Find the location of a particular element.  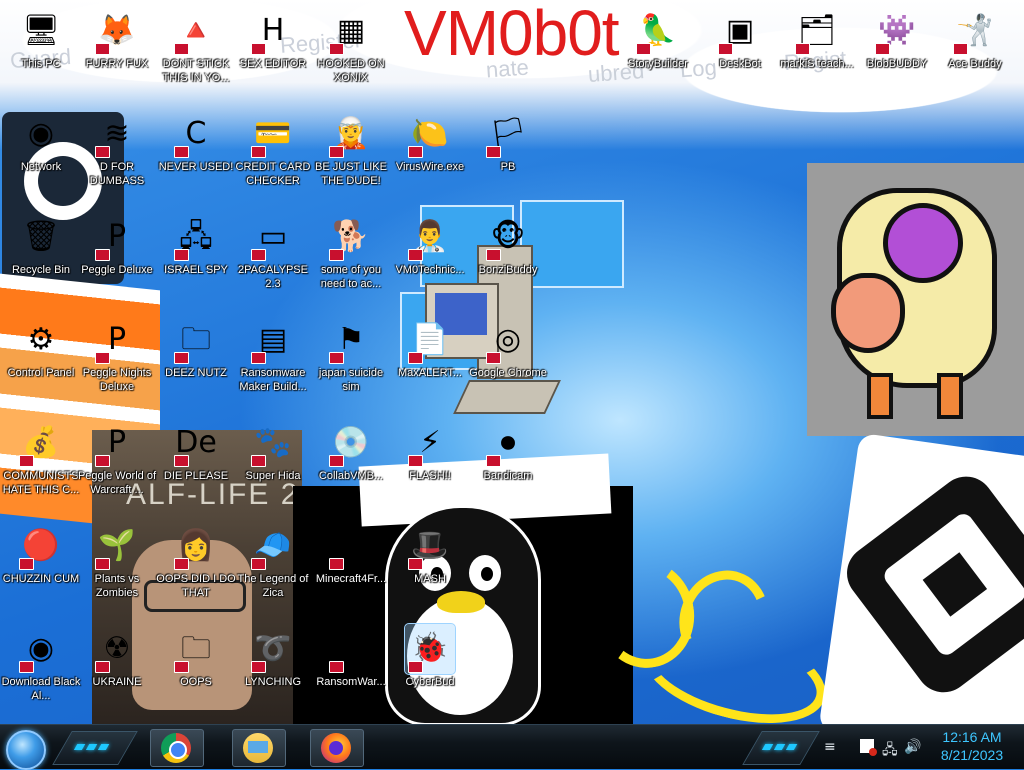

traffic-cone-icon: 🔺 is located at coordinates (196, 31).